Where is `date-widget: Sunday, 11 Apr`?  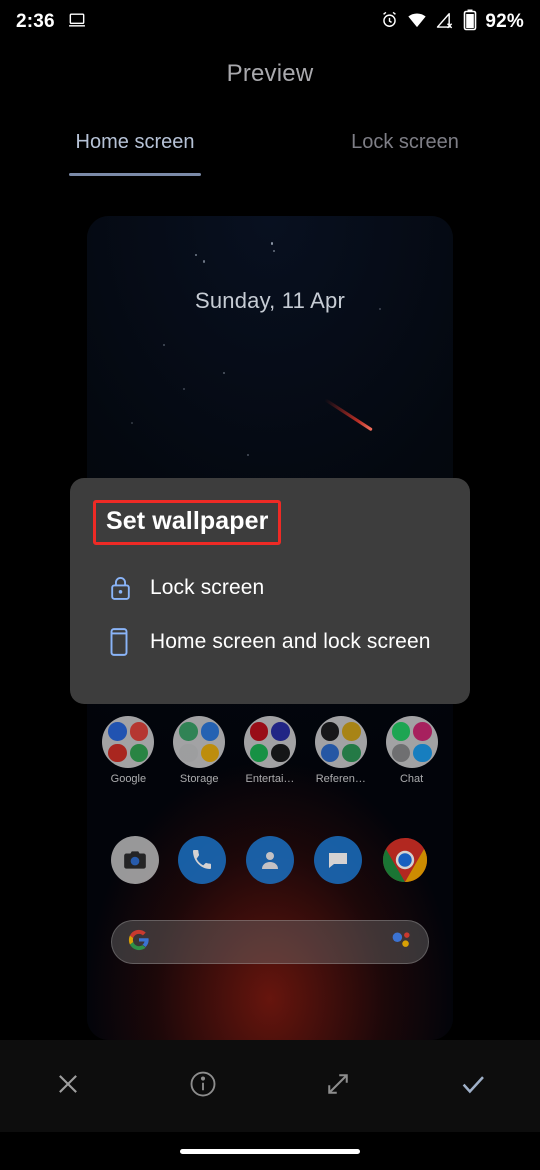 date-widget: Sunday, 11 Apr is located at coordinates (270, 300).